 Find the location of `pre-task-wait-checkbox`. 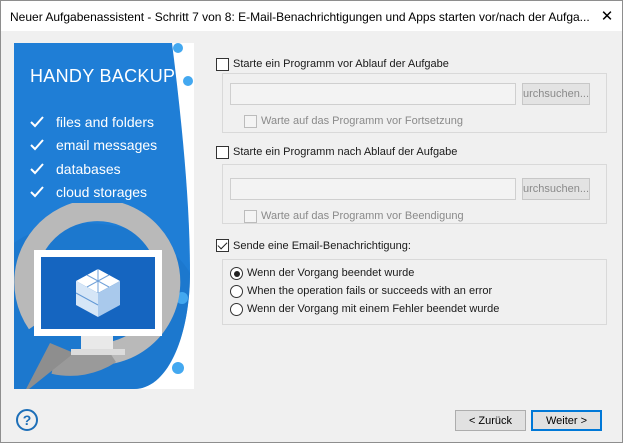

pre-task-wait-checkbox is located at coordinates (250, 121).